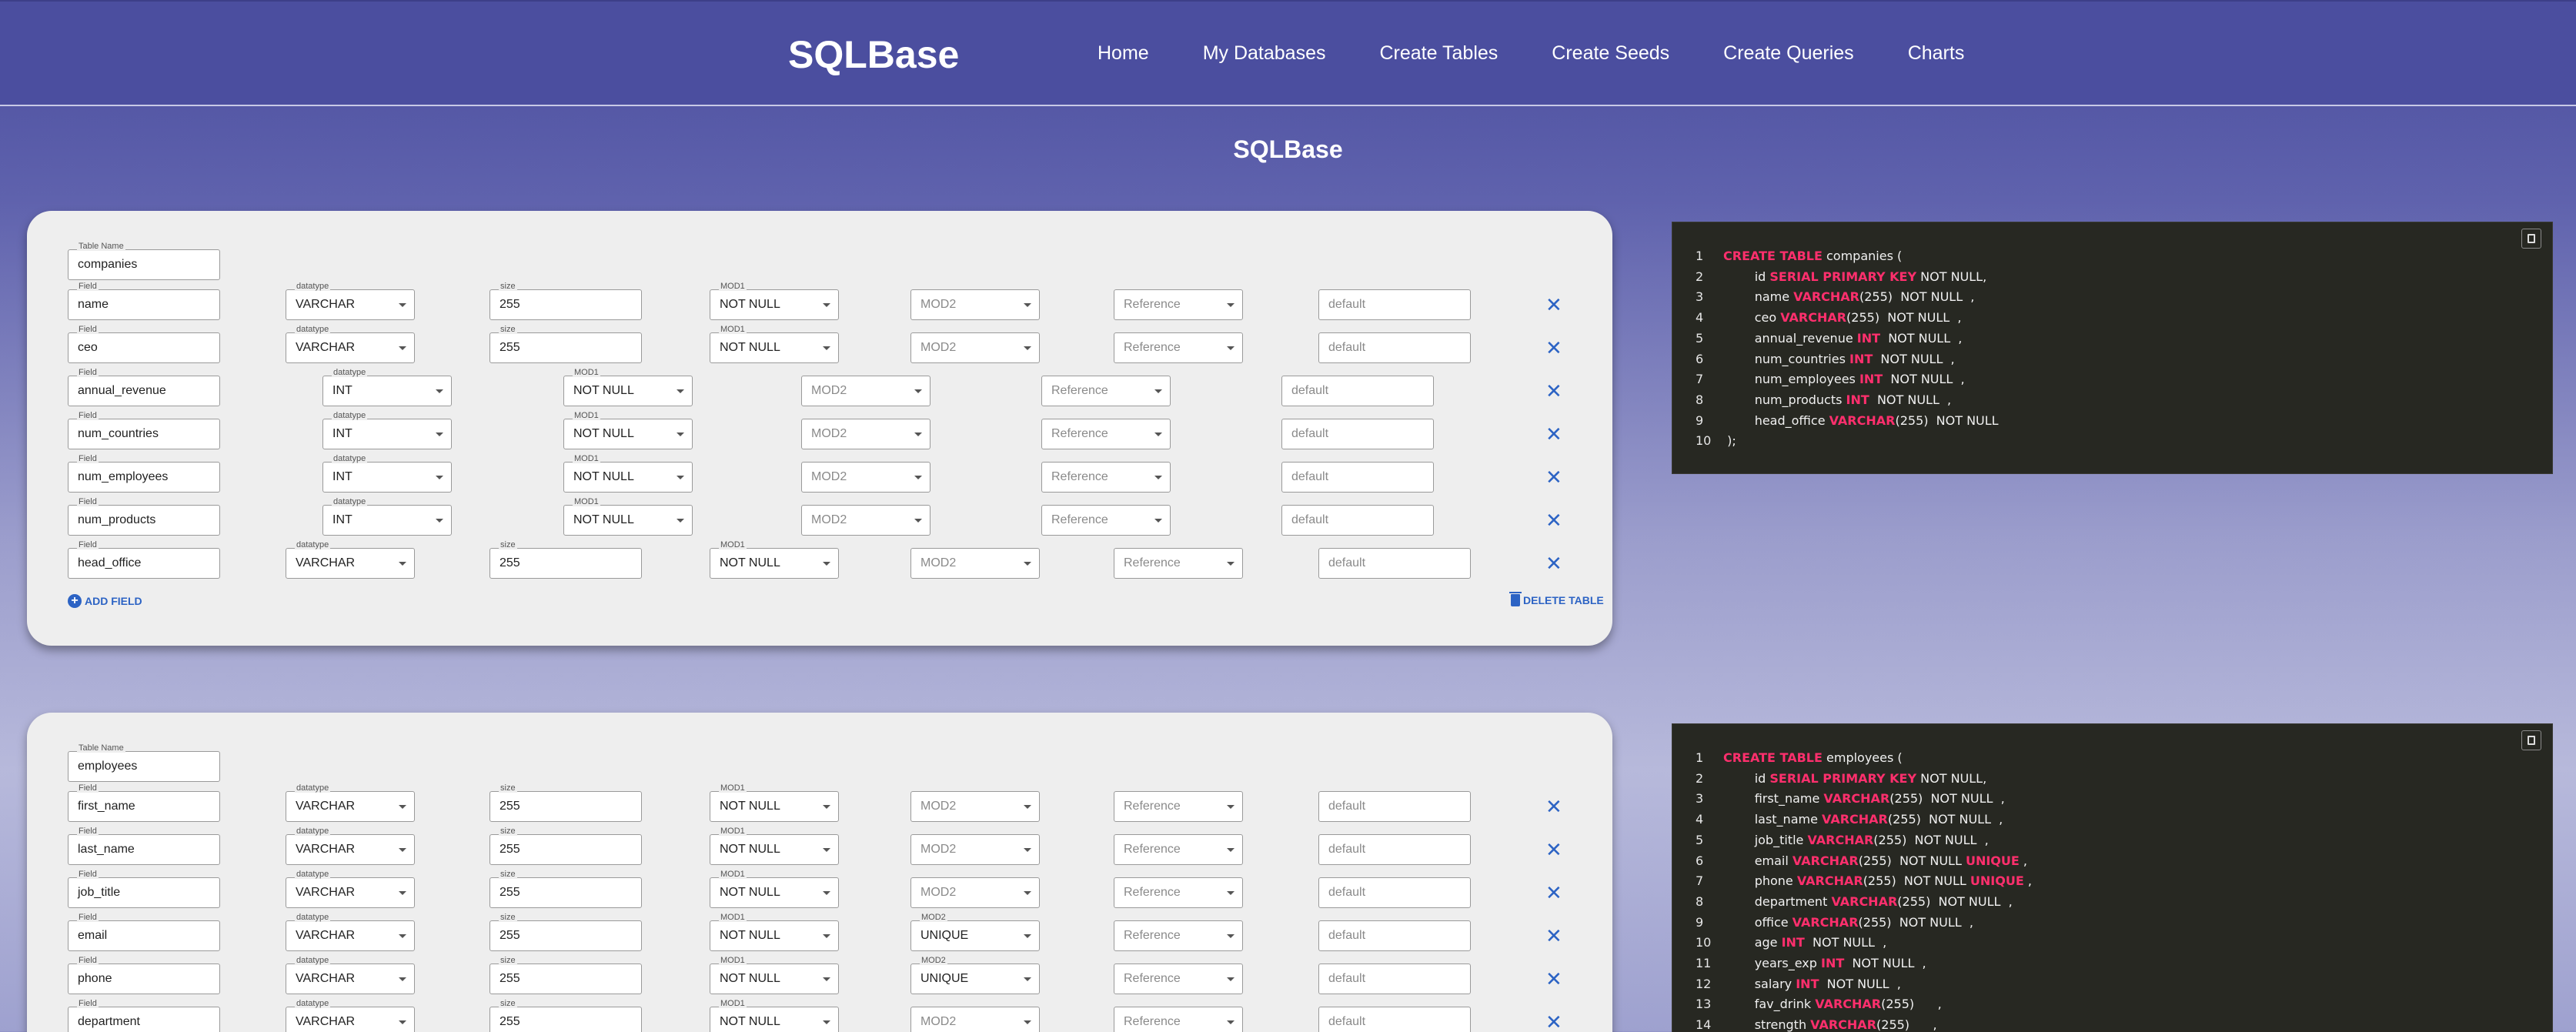 Image resolution: width=2576 pixels, height=1032 pixels. Describe the element at coordinates (144, 766) in the screenshot. I see `table-name-input: employees` at that location.